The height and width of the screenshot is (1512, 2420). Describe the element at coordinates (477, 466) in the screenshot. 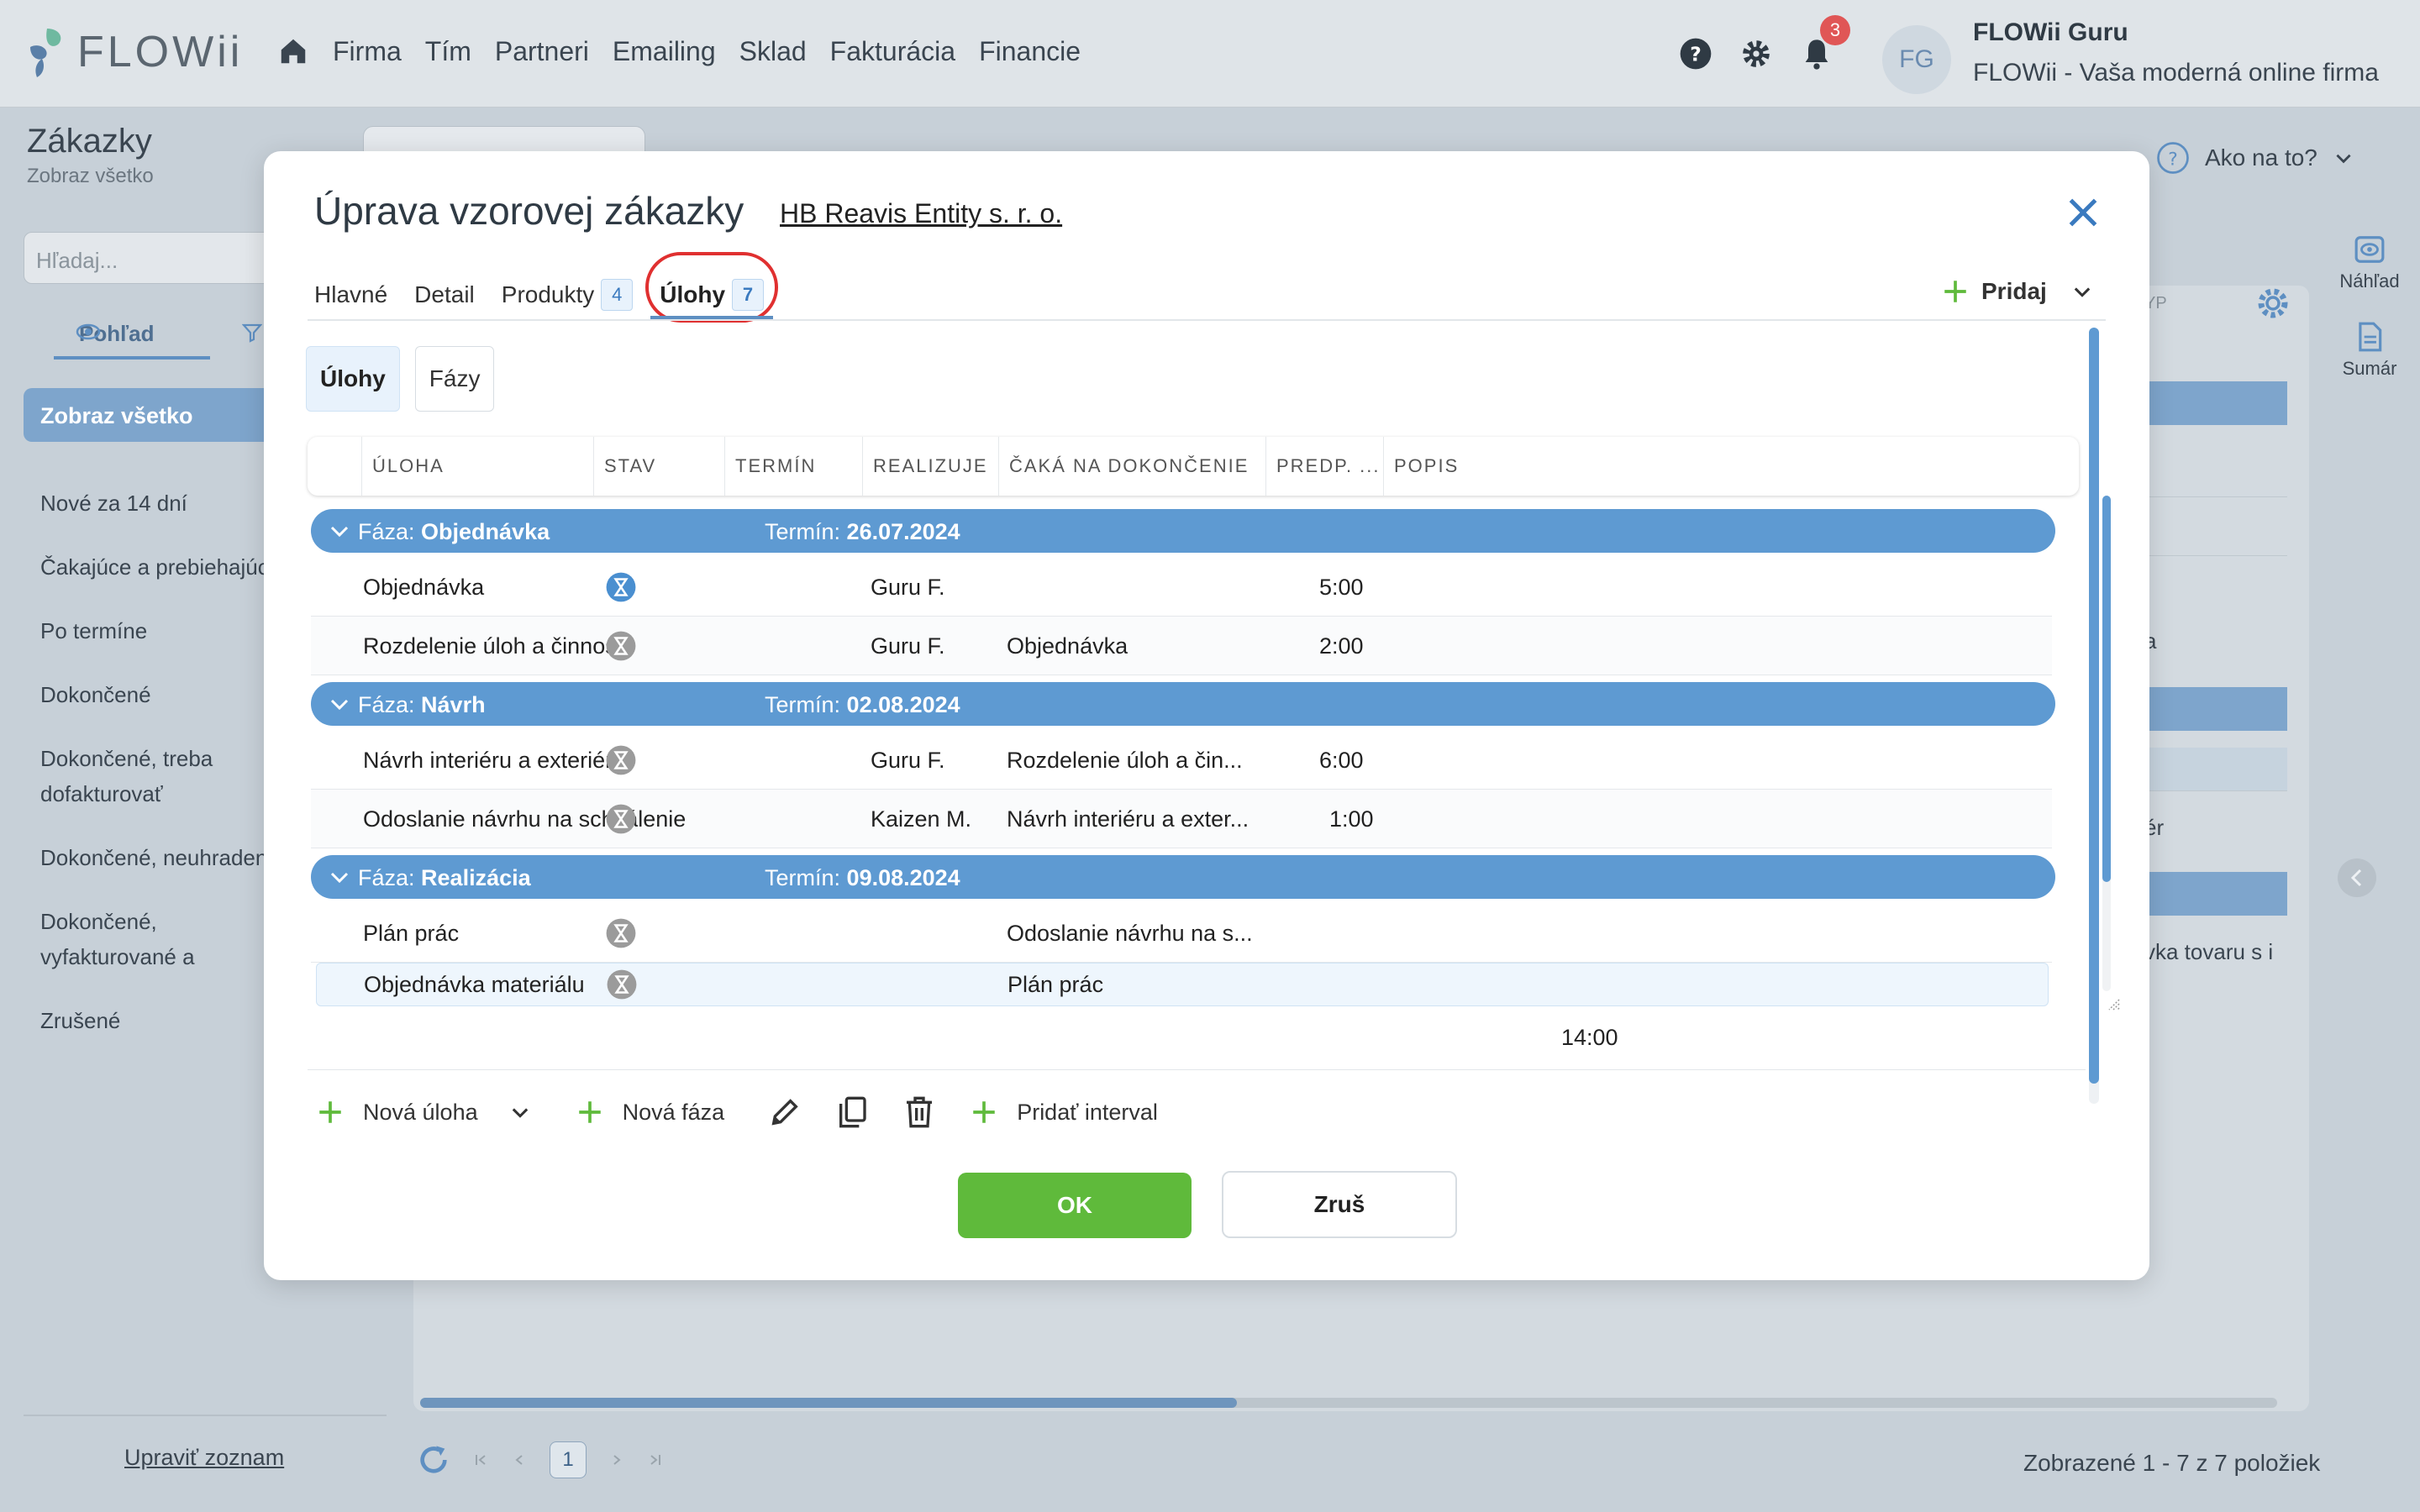

I see `column-header-task: ÚLOHA` at that location.